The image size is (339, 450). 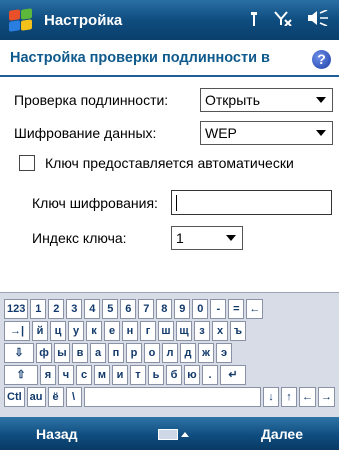 I want to click on key: д, so click(x=188, y=353).